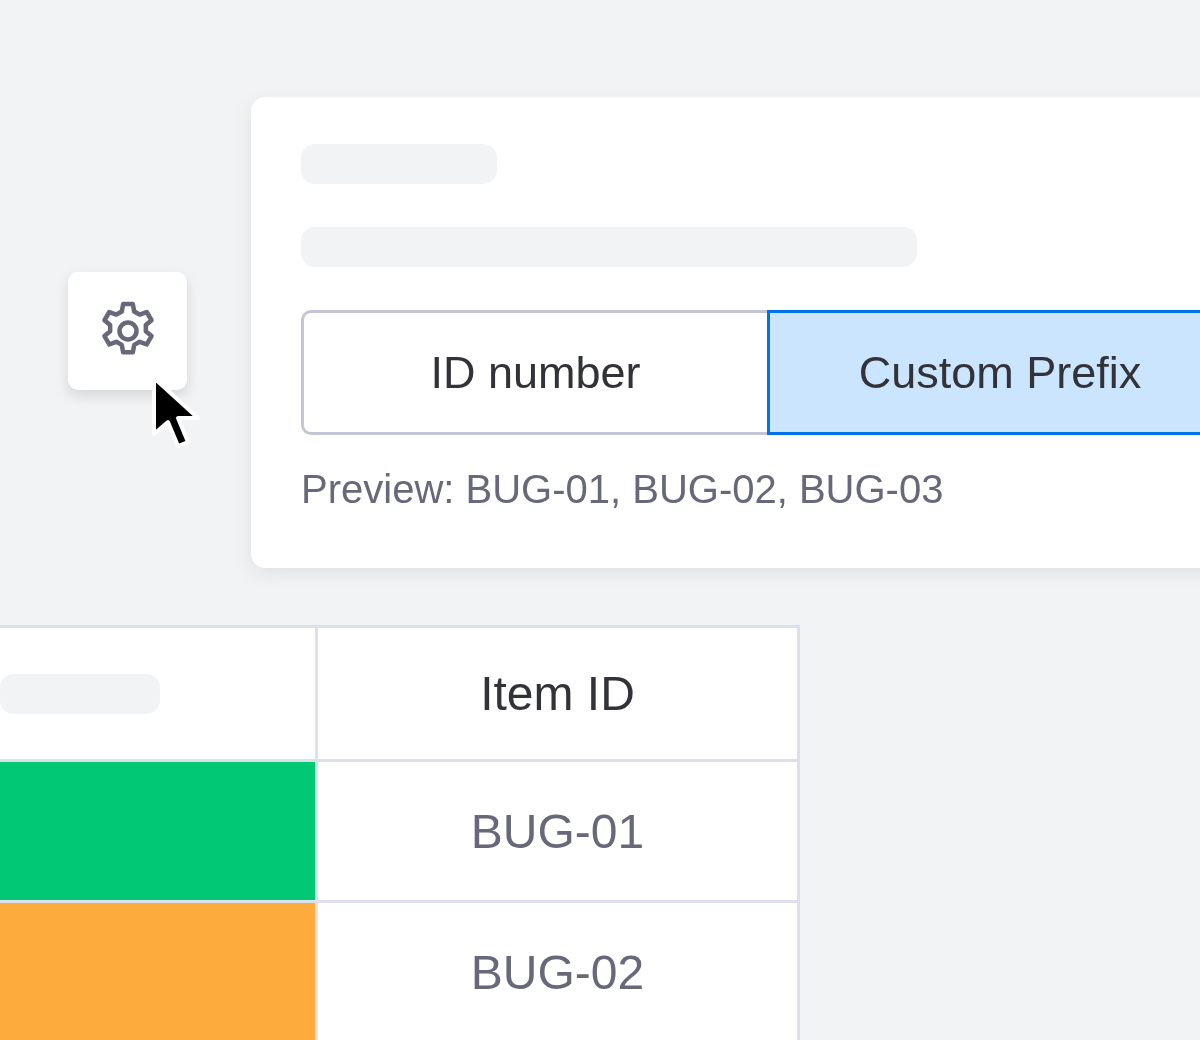 Image resolution: width=1200 pixels, height=1040 pixels. What do you see at coordinates (983, 372) in the screenshot?
I see `segment-option: Custom Prefix` at bounding box center [983, 372].